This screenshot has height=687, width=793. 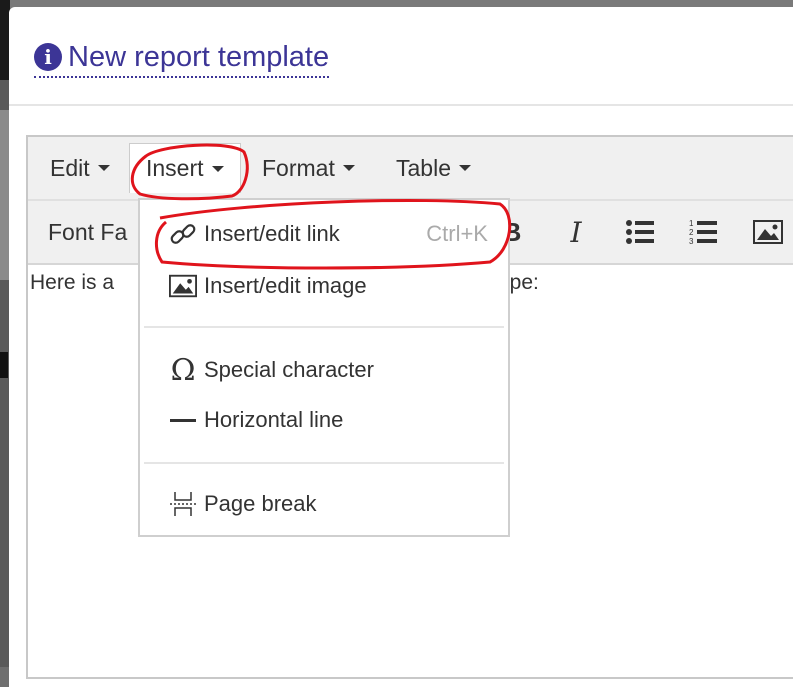 What do you see at coordinates (522, 283) in the screenshot?
I see `editor-content-end: ipe:` at bounding box center [522, 283].